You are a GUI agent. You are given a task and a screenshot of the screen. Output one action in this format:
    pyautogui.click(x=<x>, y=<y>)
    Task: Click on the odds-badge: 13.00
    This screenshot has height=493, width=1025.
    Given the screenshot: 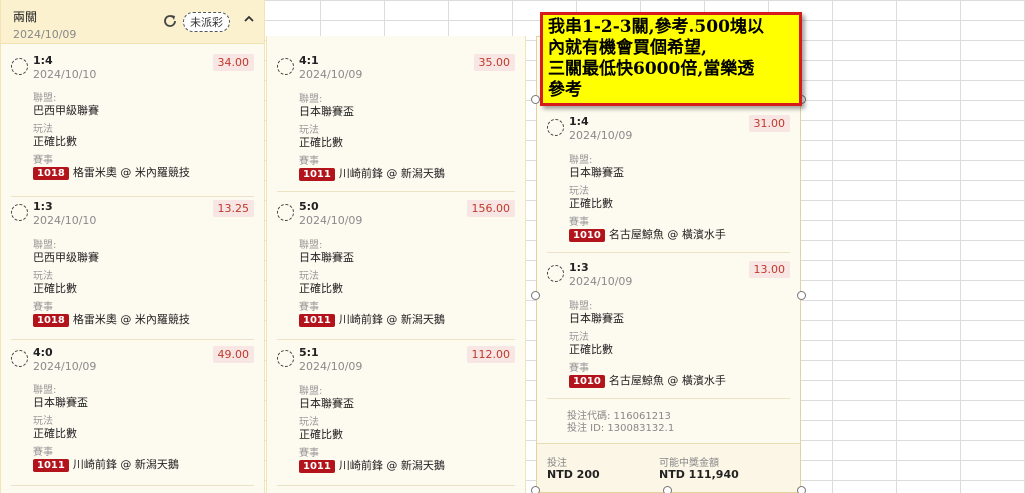 What is the action you would take?
    pyautogui.click(x=769, y=269)
    